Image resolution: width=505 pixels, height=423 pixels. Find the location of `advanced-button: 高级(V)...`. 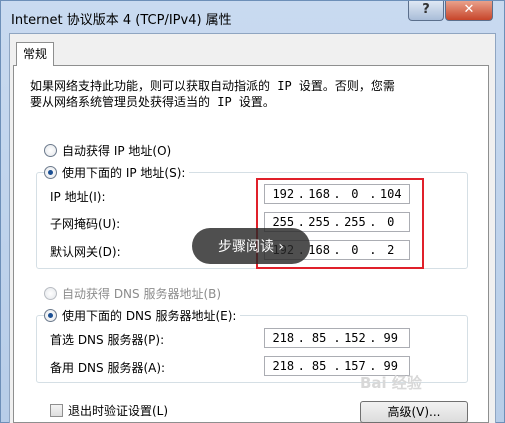

advanced-button: 高级(V)... is located at coordinates (414, 412).